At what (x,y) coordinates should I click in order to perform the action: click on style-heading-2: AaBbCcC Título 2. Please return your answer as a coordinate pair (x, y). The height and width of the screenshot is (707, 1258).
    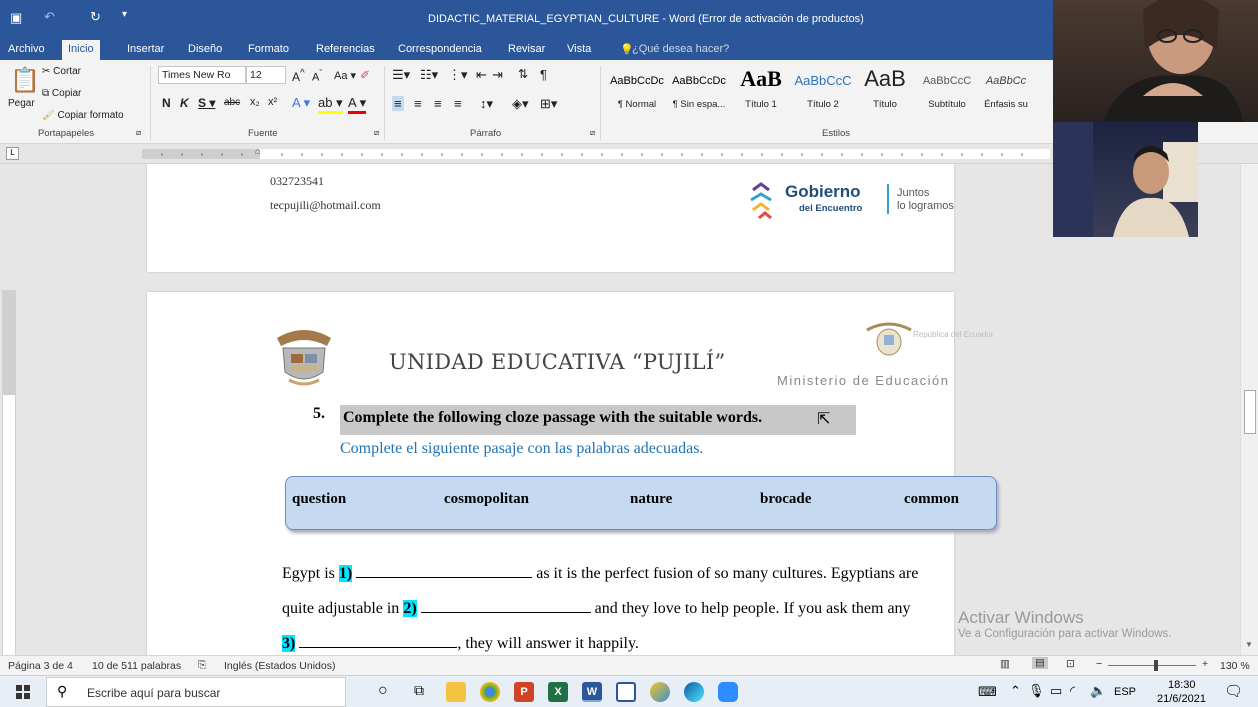
    Looking at the image, I should click on (823, 93).